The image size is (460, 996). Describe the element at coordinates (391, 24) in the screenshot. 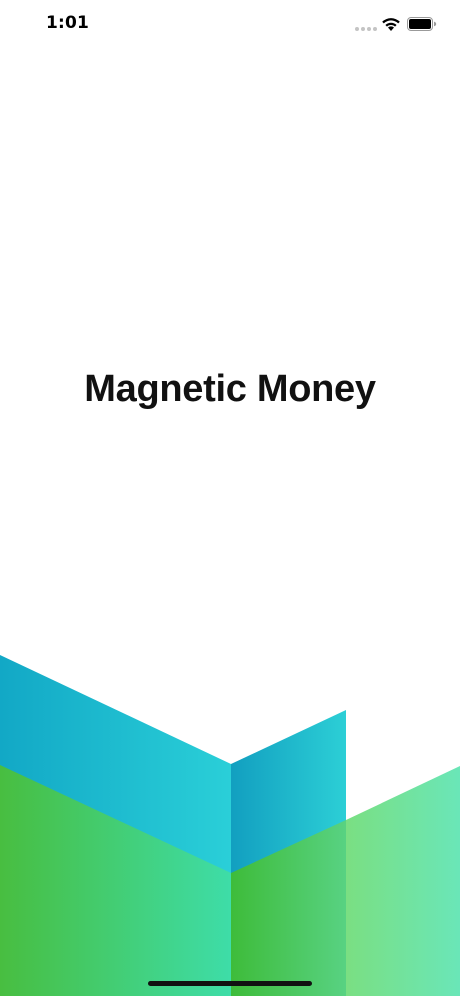

I see `wifi-icon` at that location.